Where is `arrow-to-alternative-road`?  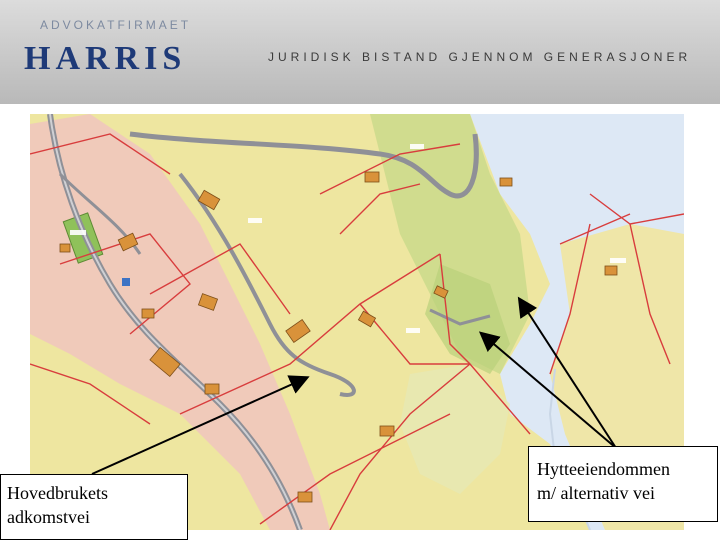 arrow-to-alternative-road is located at coordinates (547, 390).